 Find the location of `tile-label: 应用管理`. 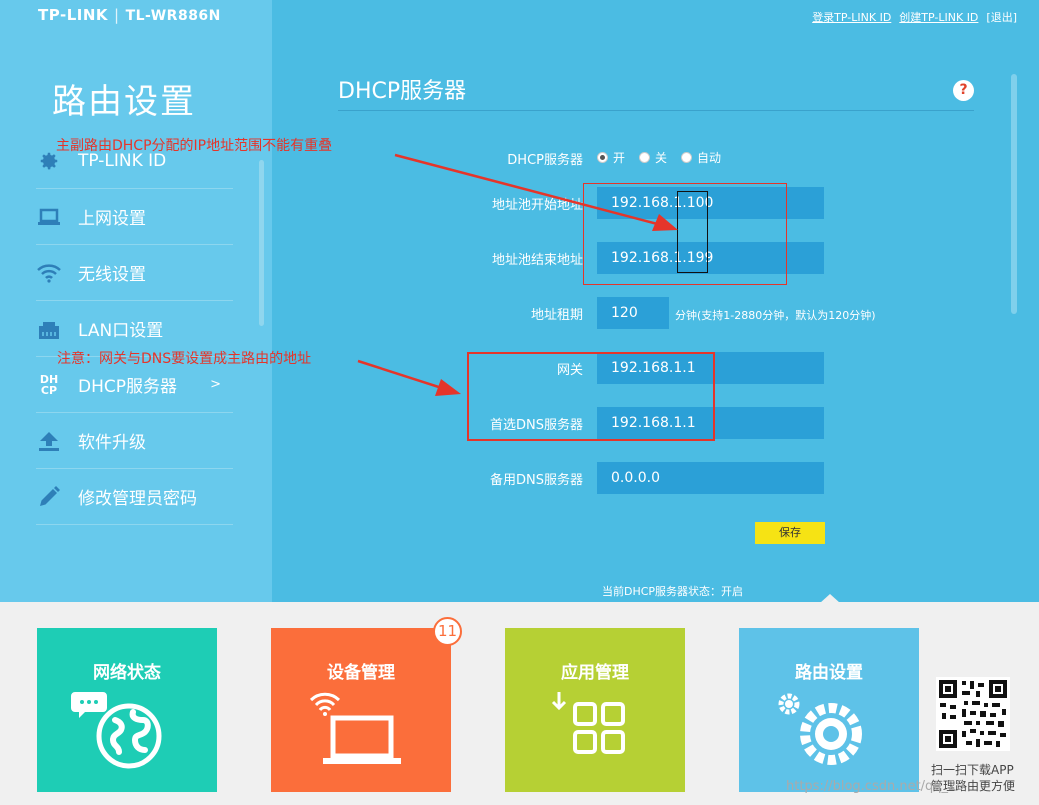

tile-label: 应用管理 is located at coordinates (595, 673).